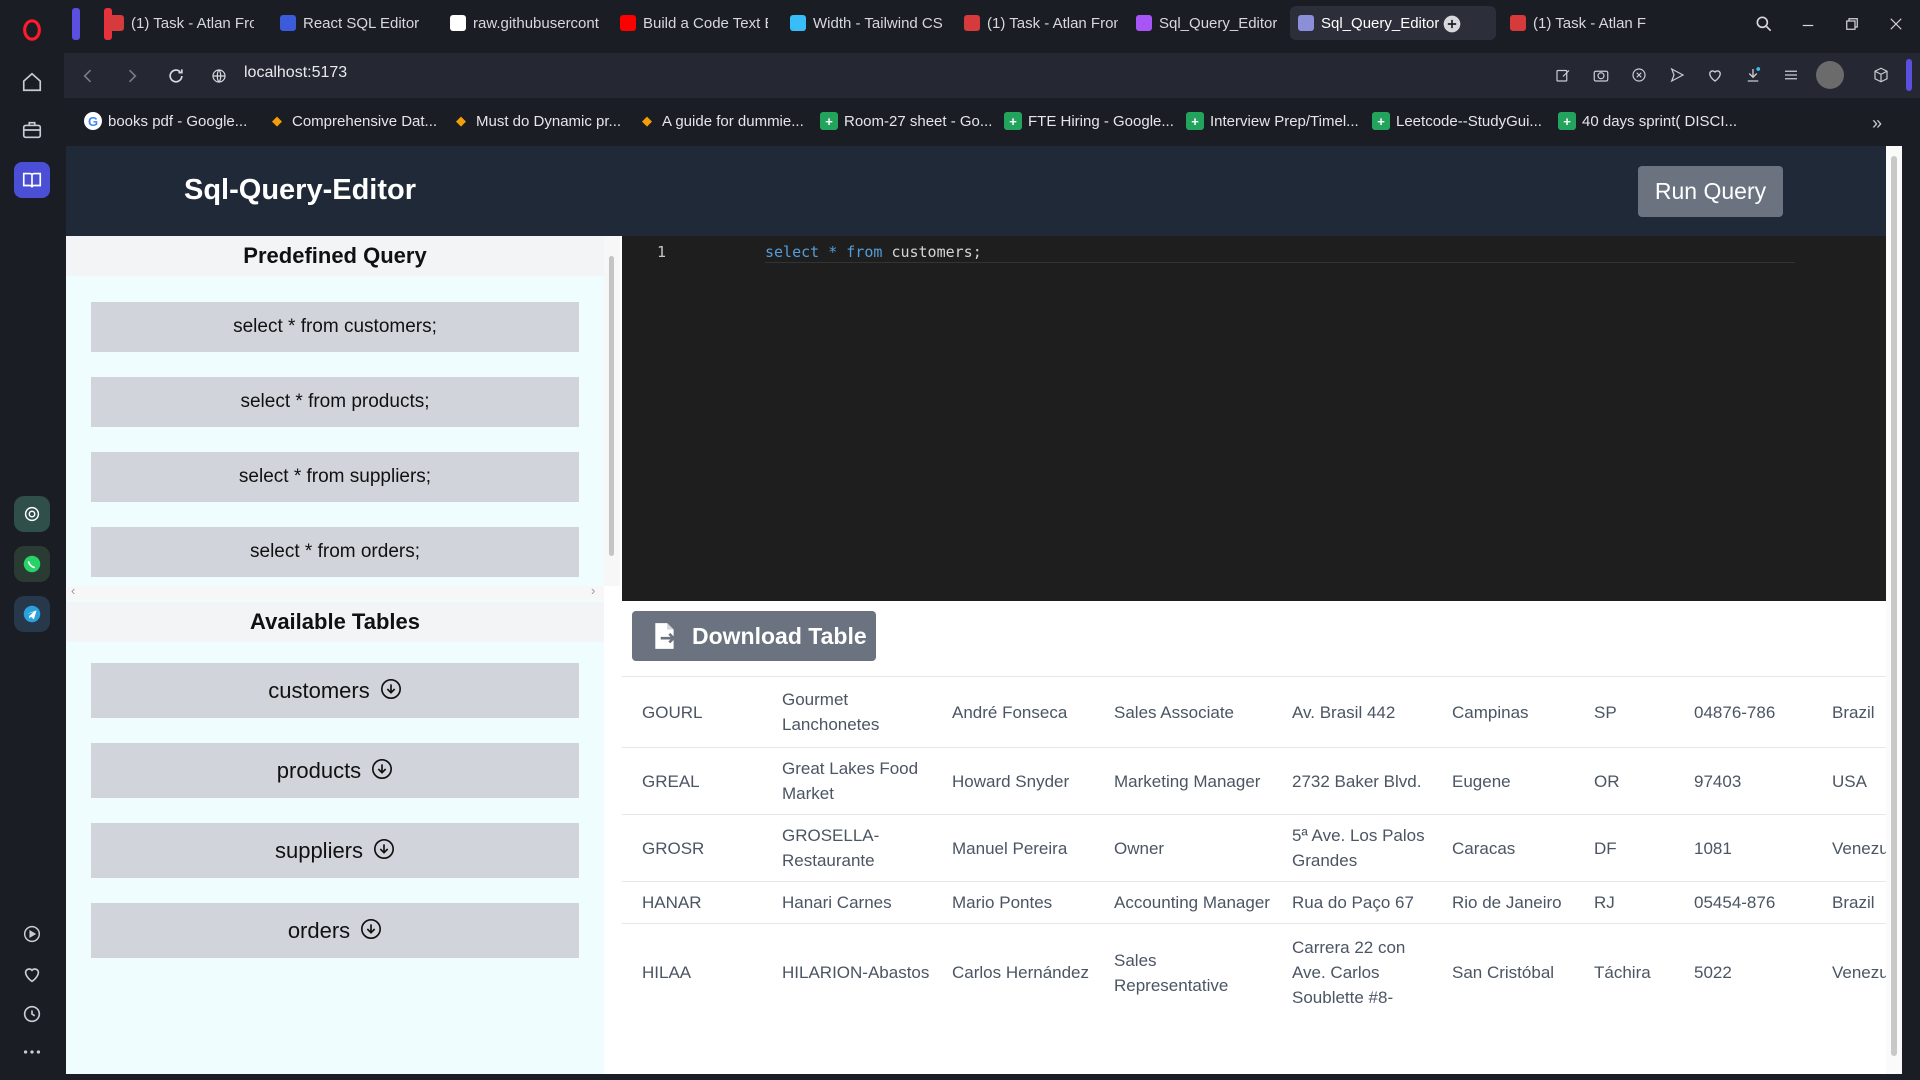 This screenshot has height=1080, width=1920. What do you see at coordinates (319, 850) in the screenshot?
I see `table-name: suppliers` at bounding box center [319, 850].